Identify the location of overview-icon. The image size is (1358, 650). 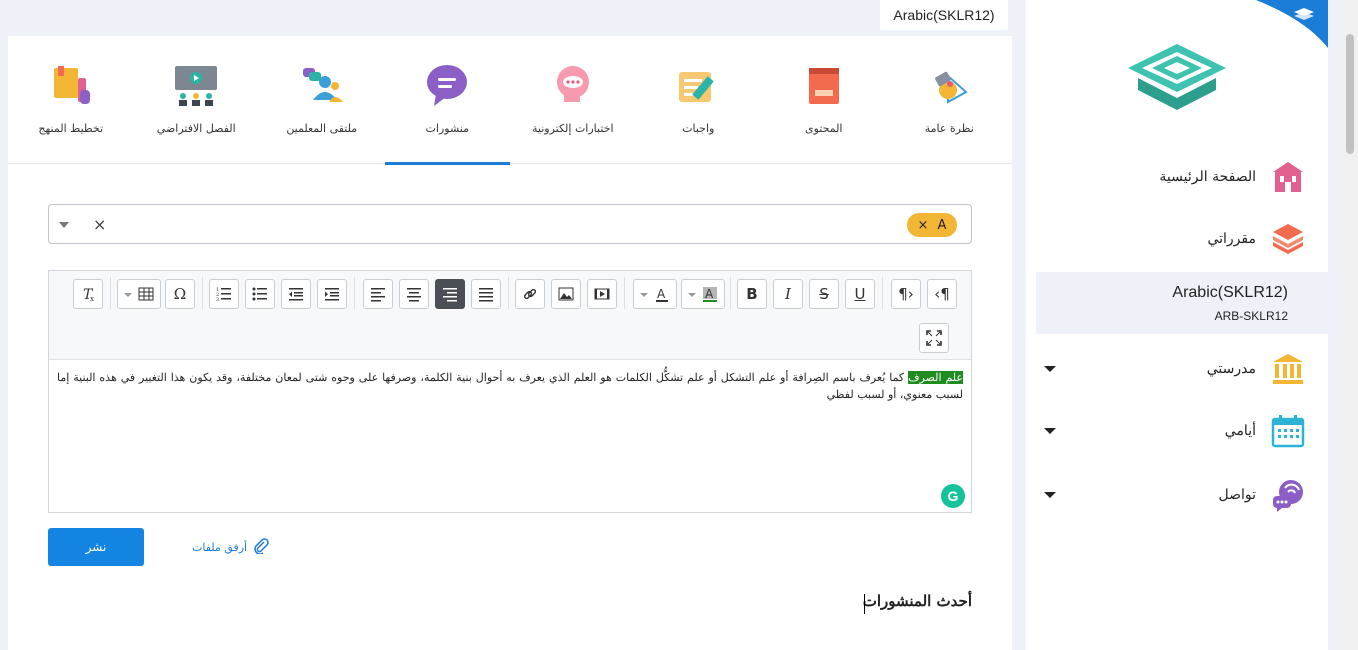
(949, 85).